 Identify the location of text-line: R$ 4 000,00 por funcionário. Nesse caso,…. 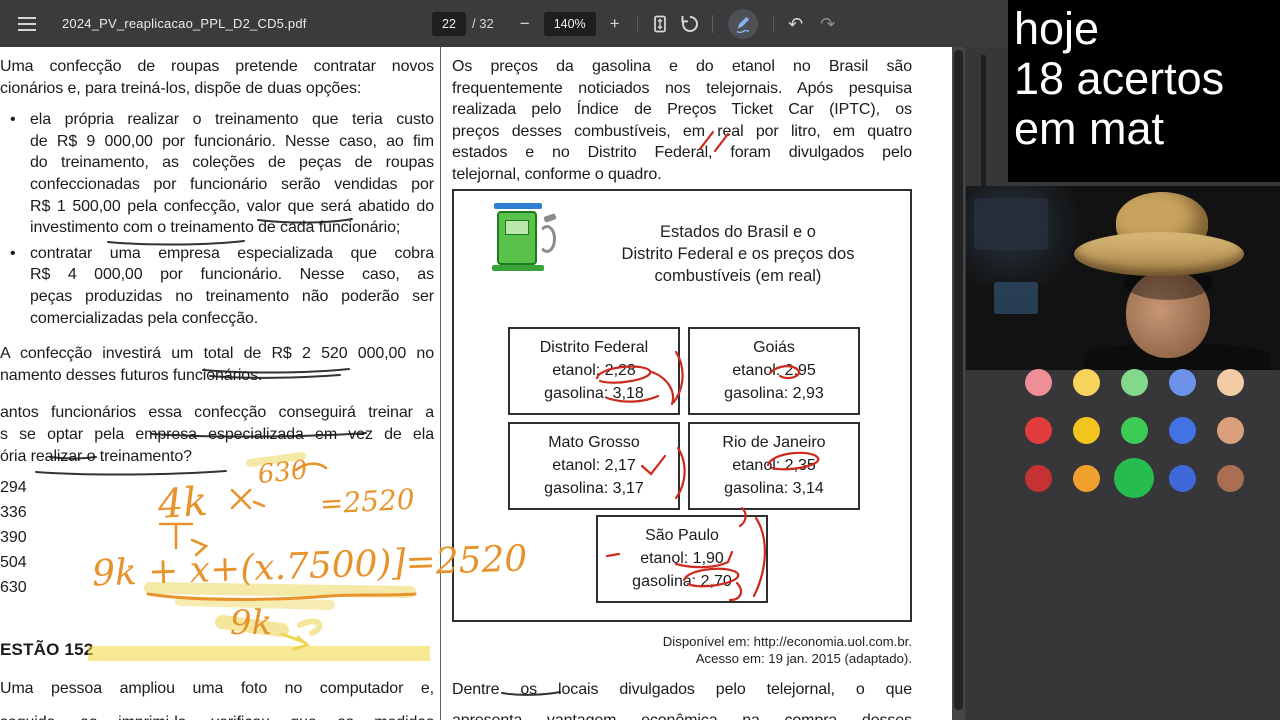
(232, 275).